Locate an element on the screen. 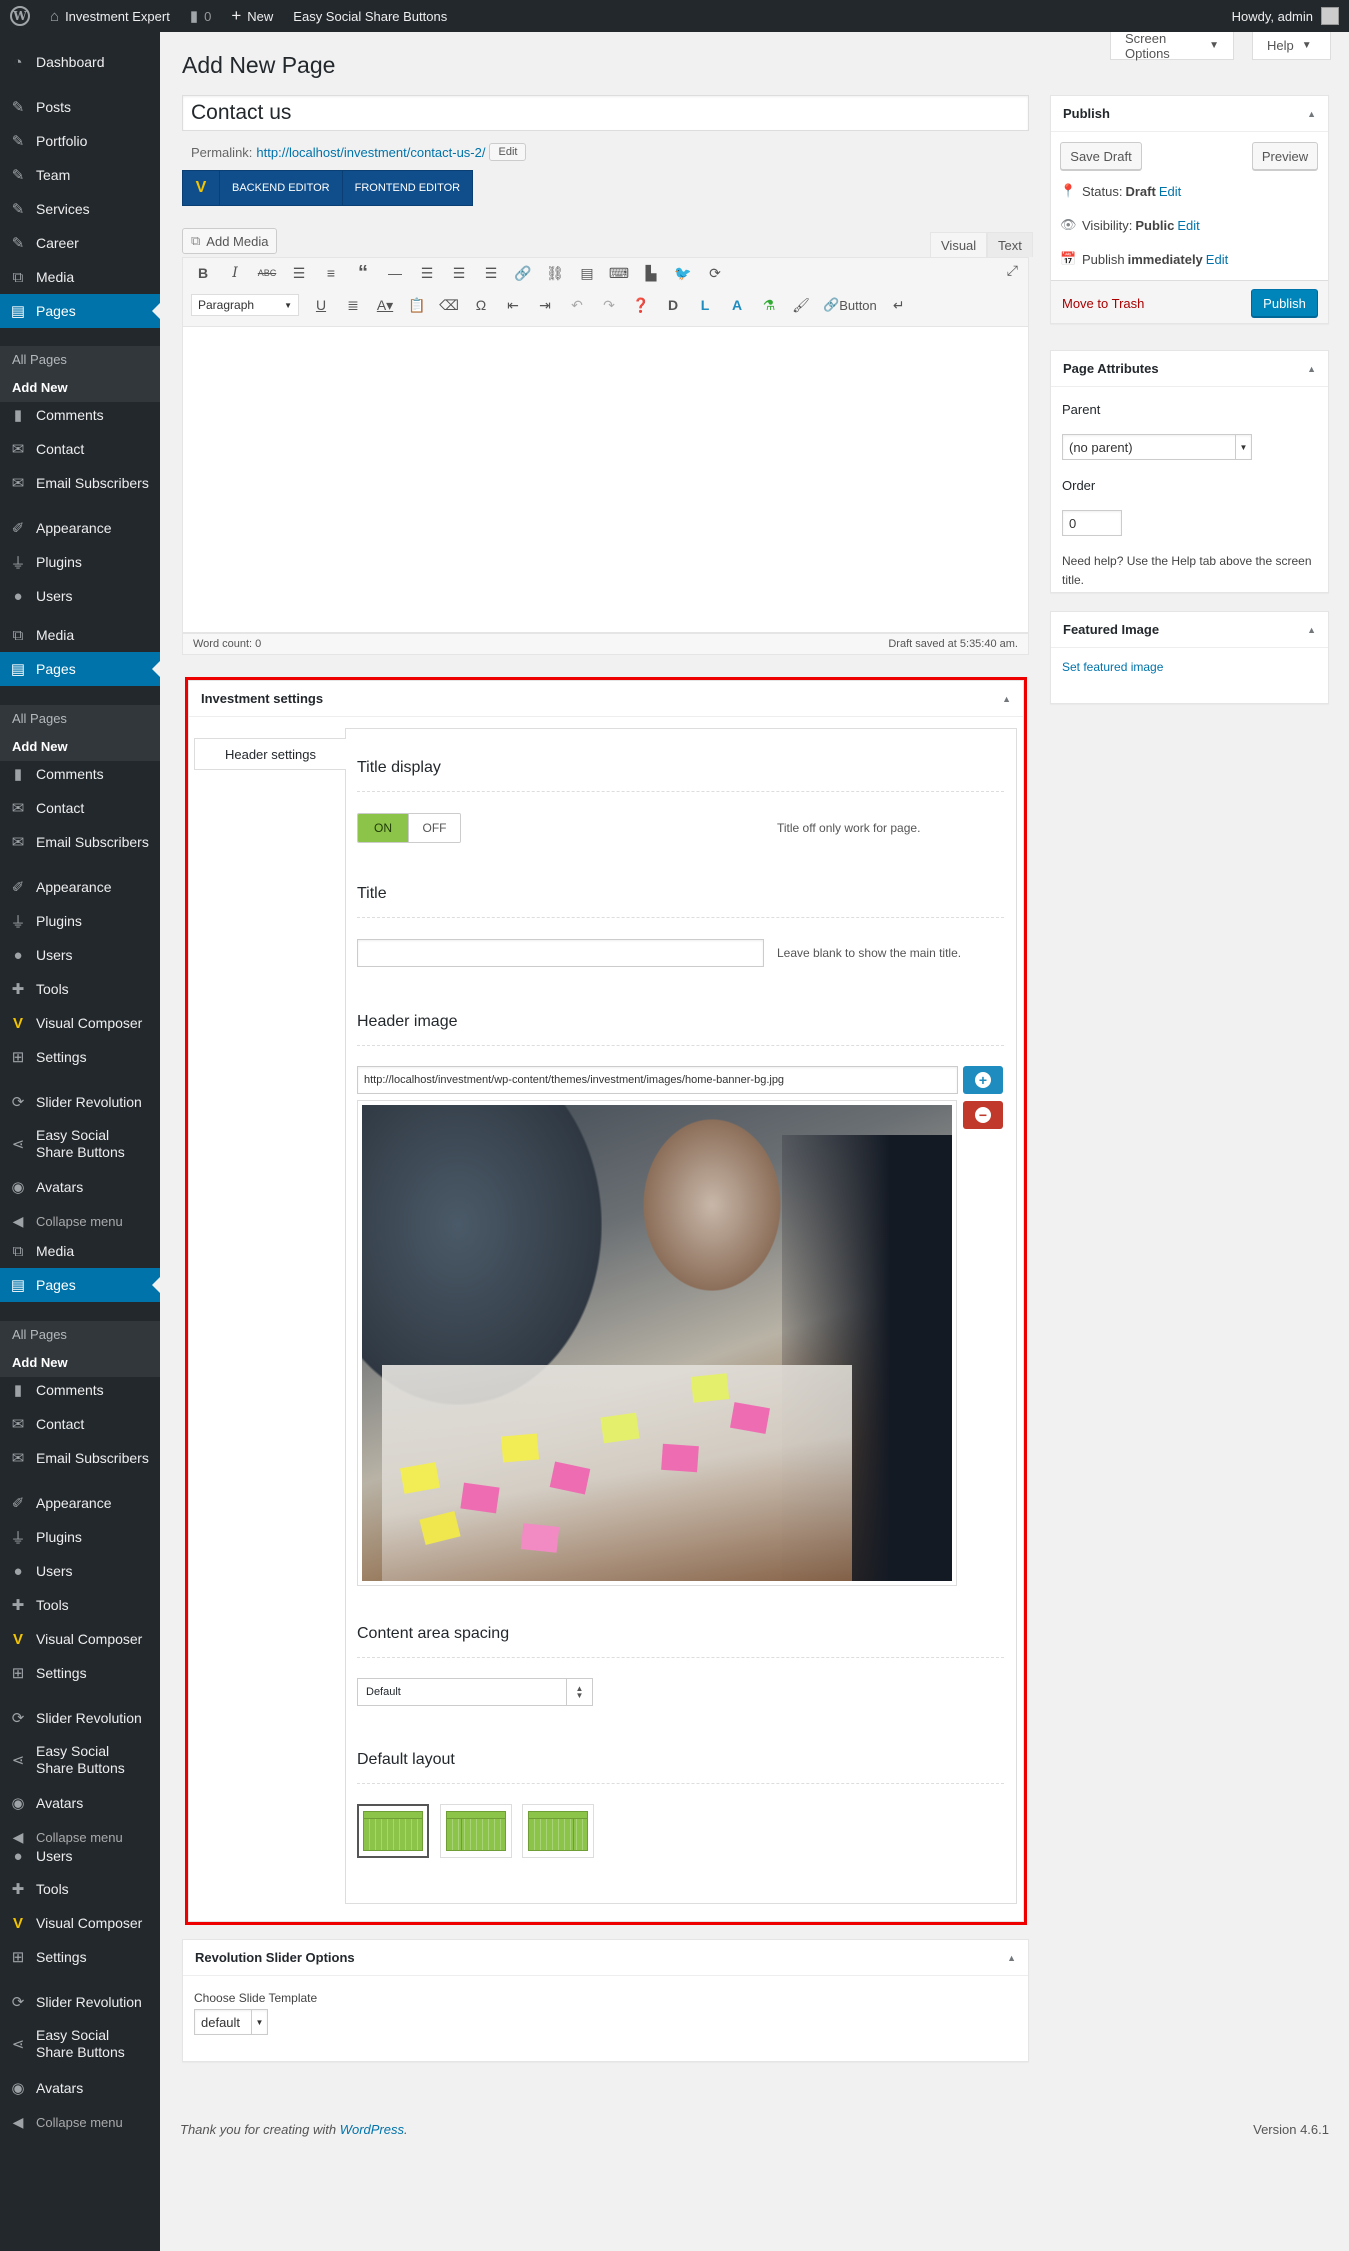  status-edit-link: Edit is located at coordinates (1170, 191).